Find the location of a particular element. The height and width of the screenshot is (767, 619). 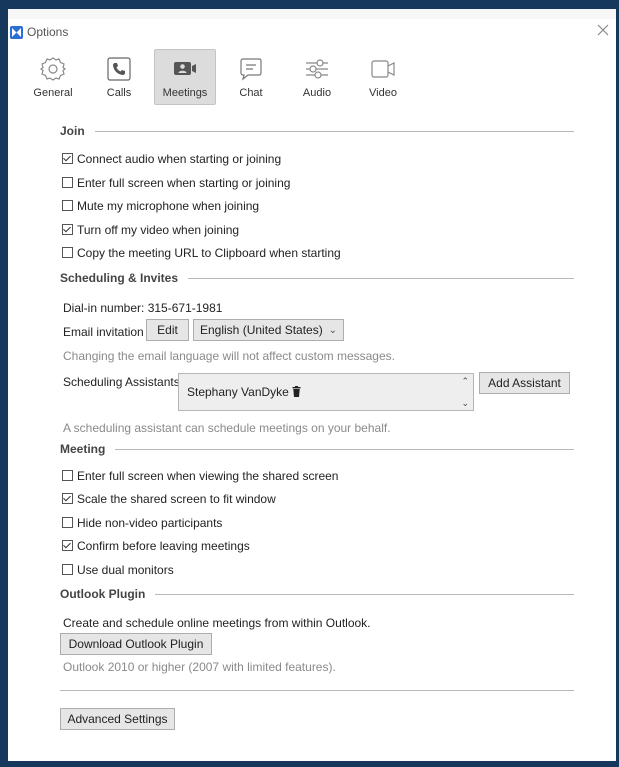

meeting-option-hide-non-video: Hide non-video participants is located at coordinates (142, 523).